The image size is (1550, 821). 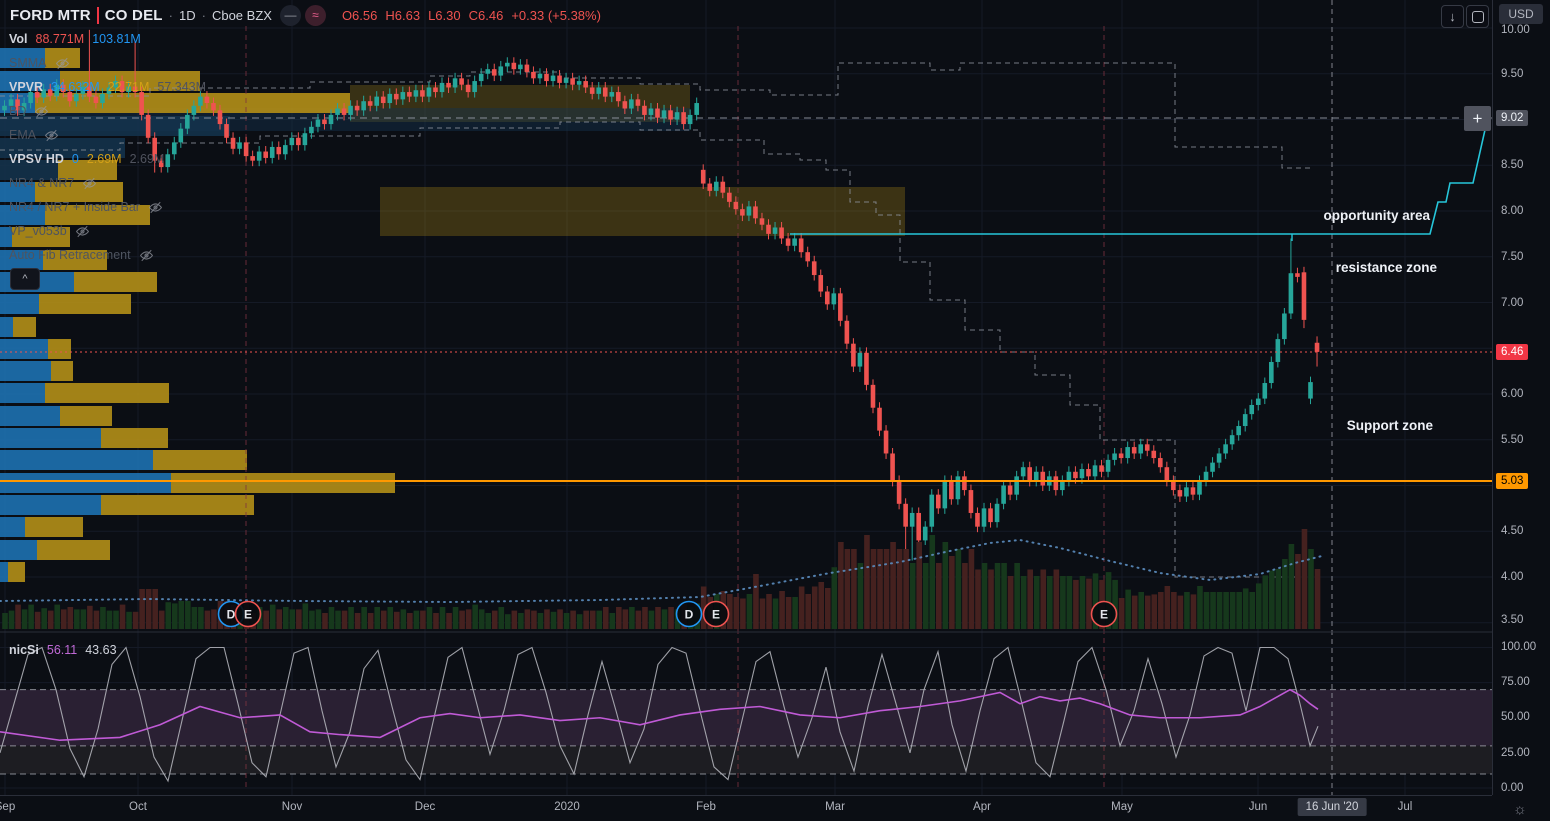 I want to click on crosshair-plus-marker: +, so click(x=1477, y=118).